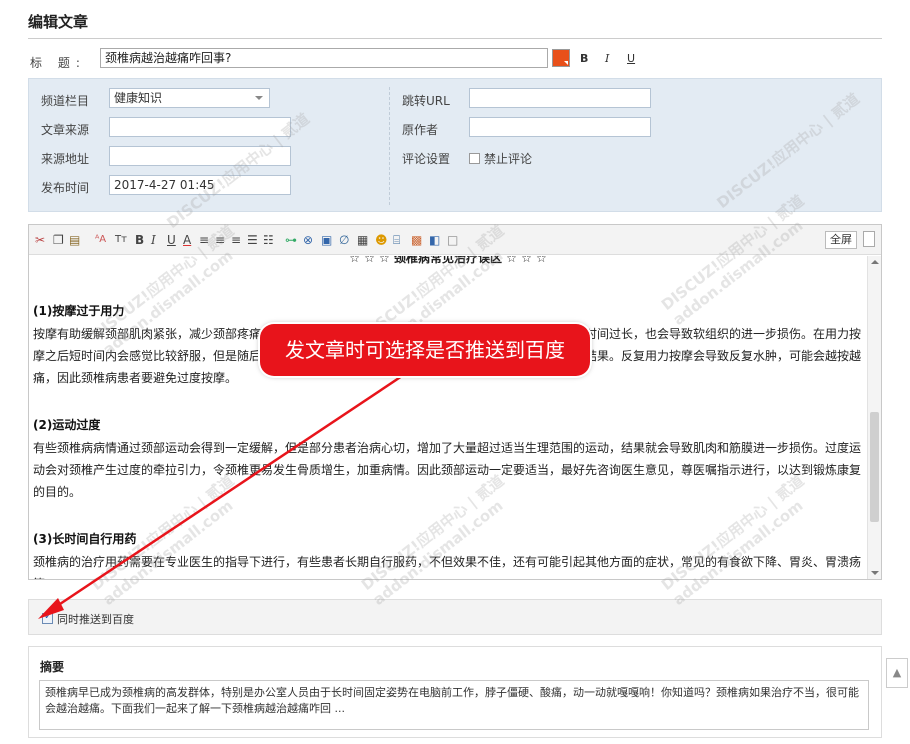  Describe the element at coordinates (561, 58) in the screenshot. I see `title-color-picker` at that location.